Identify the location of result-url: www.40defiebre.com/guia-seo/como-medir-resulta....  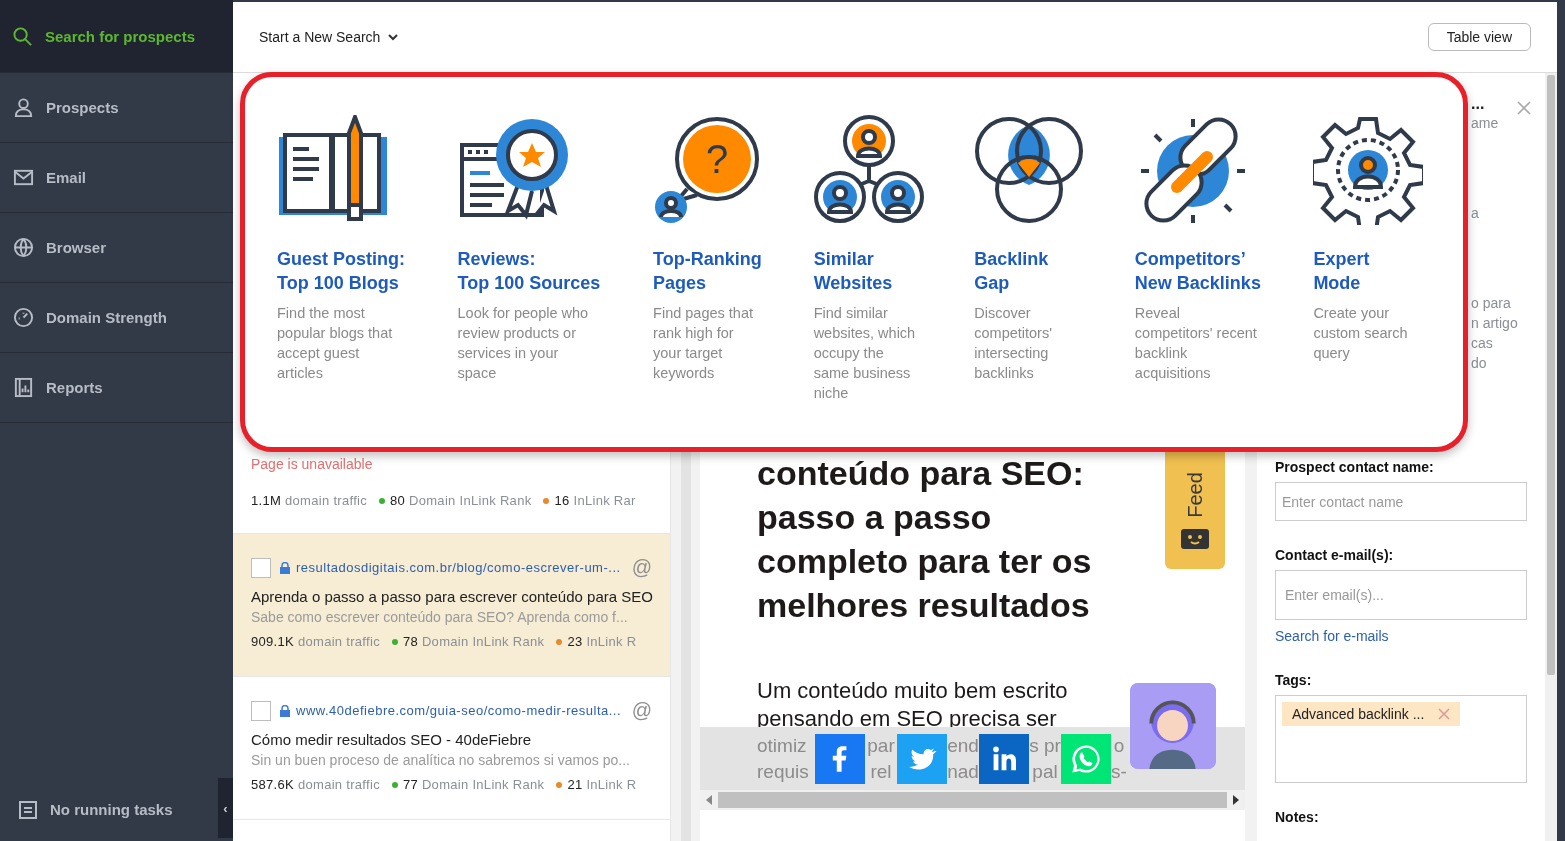
(461, 710).